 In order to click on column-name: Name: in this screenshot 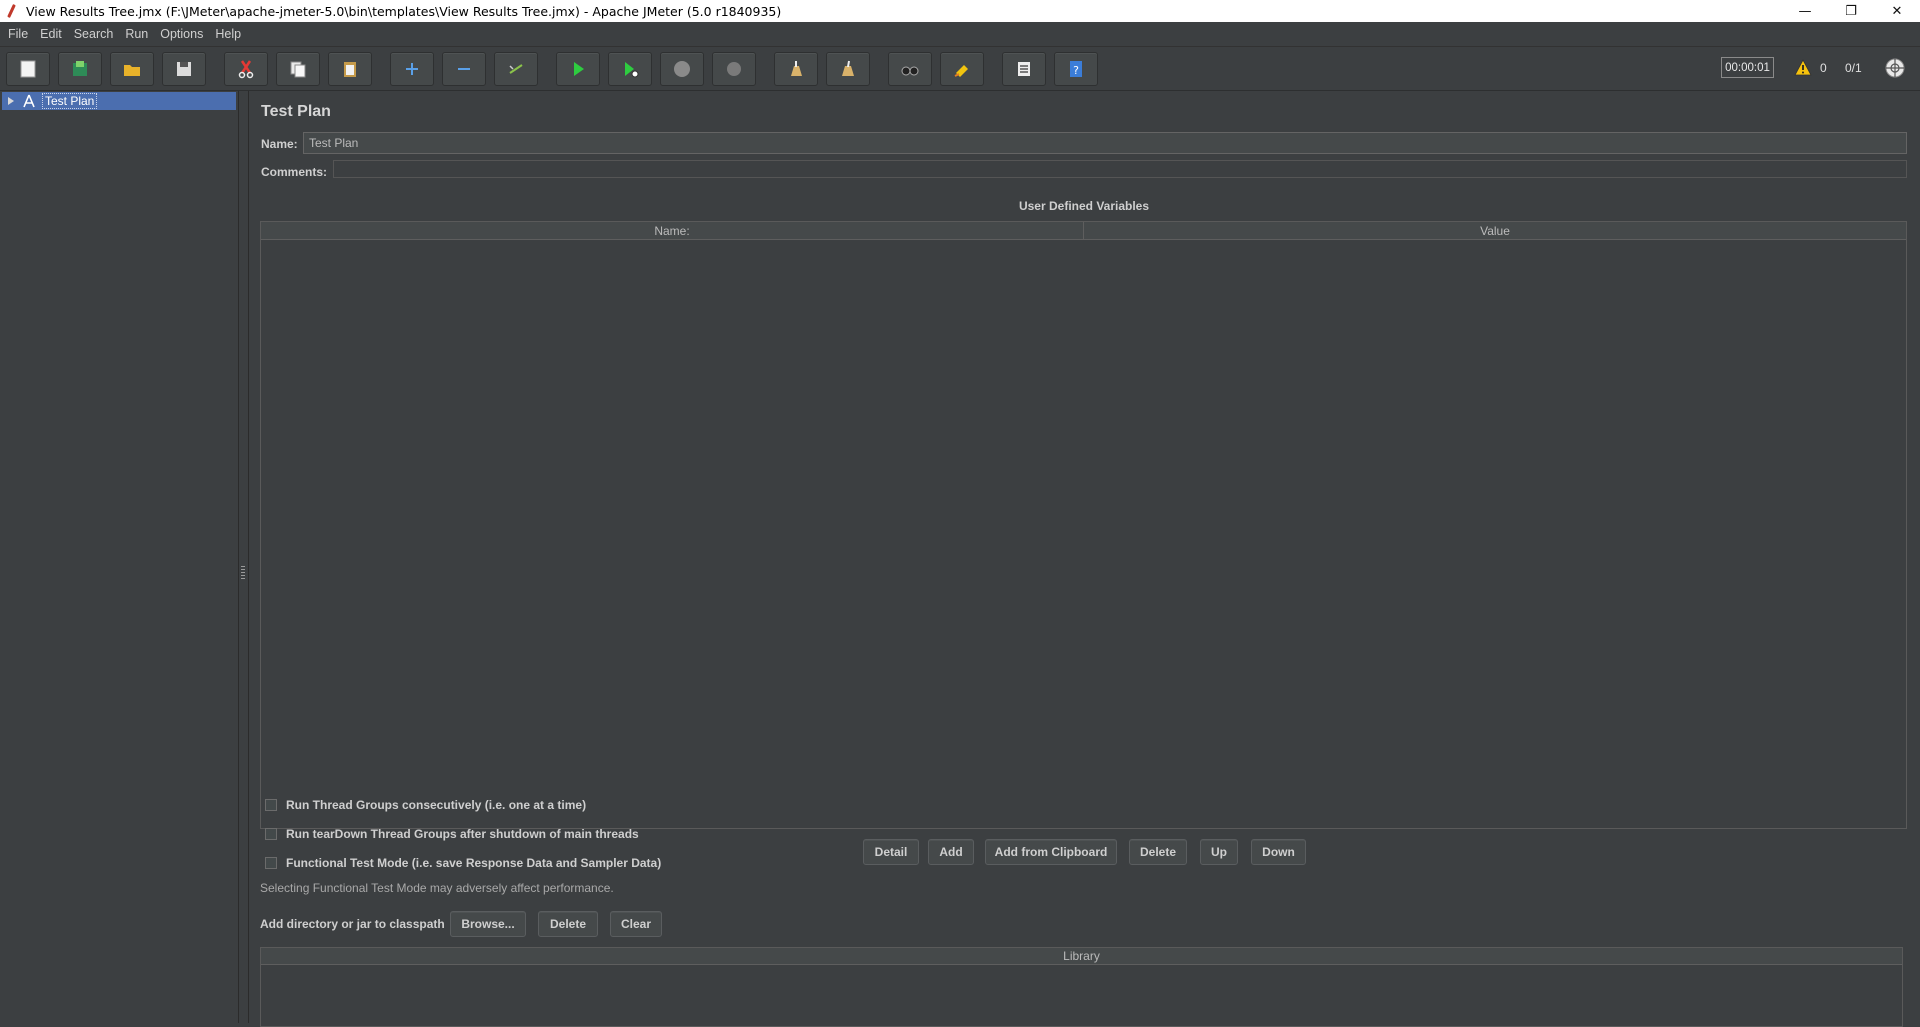, I will do `click(672, 230)`.